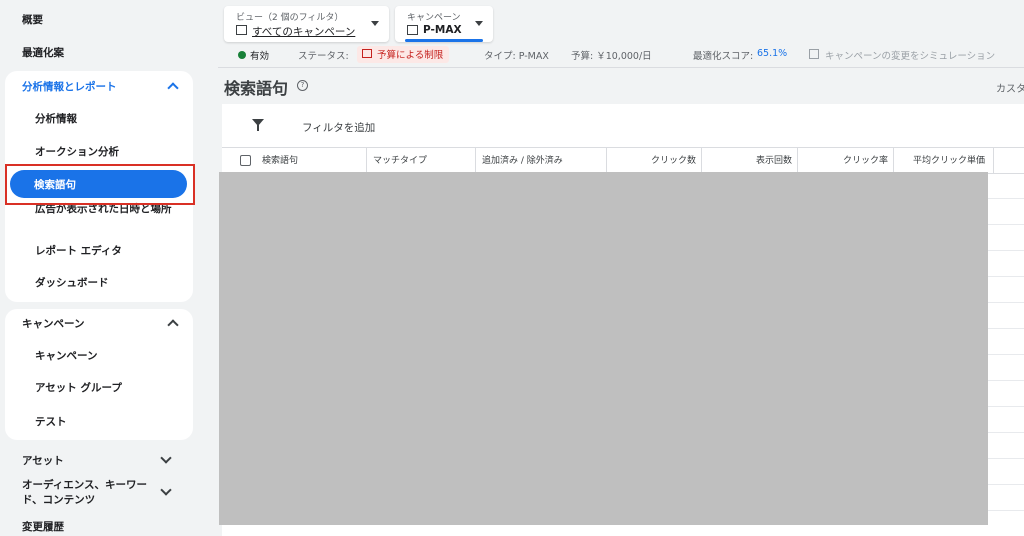 The width and height of the screenshot is (1024, 536). What do you see at coordinates (623, 126) in the screenshot?
I see `filter-bar: フィルタを追加` at bounding box center [623, 126].